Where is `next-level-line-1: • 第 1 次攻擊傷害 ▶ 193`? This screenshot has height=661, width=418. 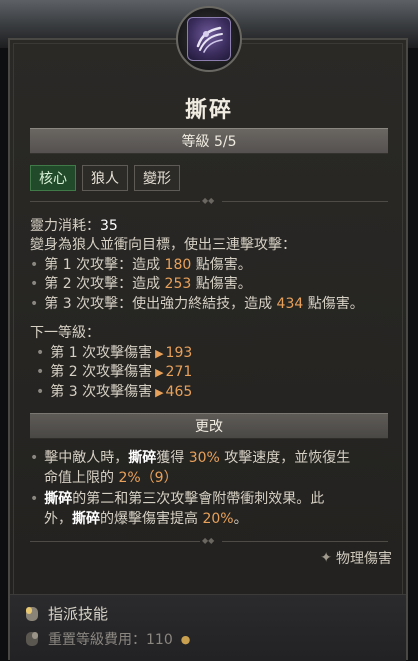 next-level-line-1: • 第 1 次攻擊傷害 ▶ 193 is located at coordinates (114, 353).